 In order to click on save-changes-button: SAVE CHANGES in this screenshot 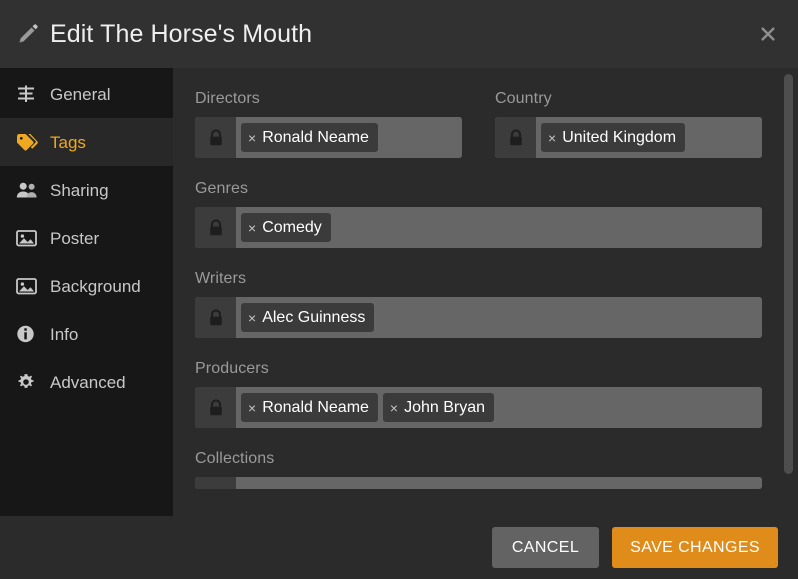, I will do `click(695, 547)`.